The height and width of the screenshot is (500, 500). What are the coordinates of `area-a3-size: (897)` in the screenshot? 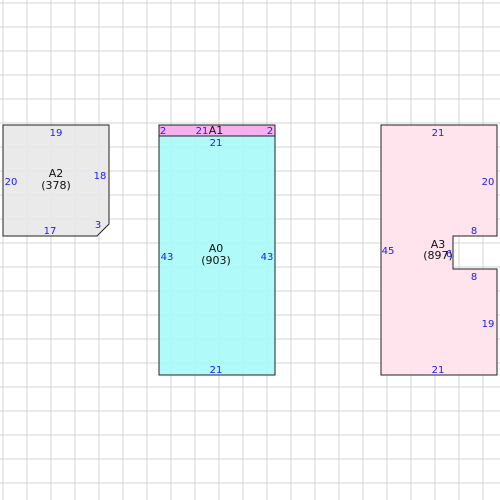 It's located at (438, 255).